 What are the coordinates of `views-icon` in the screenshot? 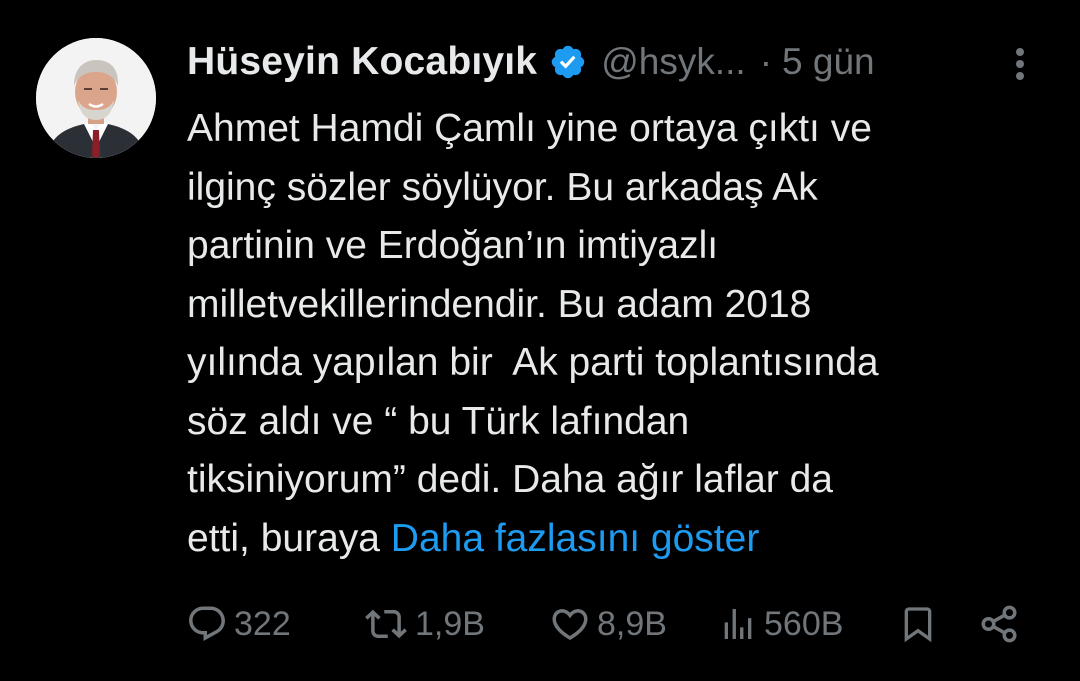 It's located at (738, 624).